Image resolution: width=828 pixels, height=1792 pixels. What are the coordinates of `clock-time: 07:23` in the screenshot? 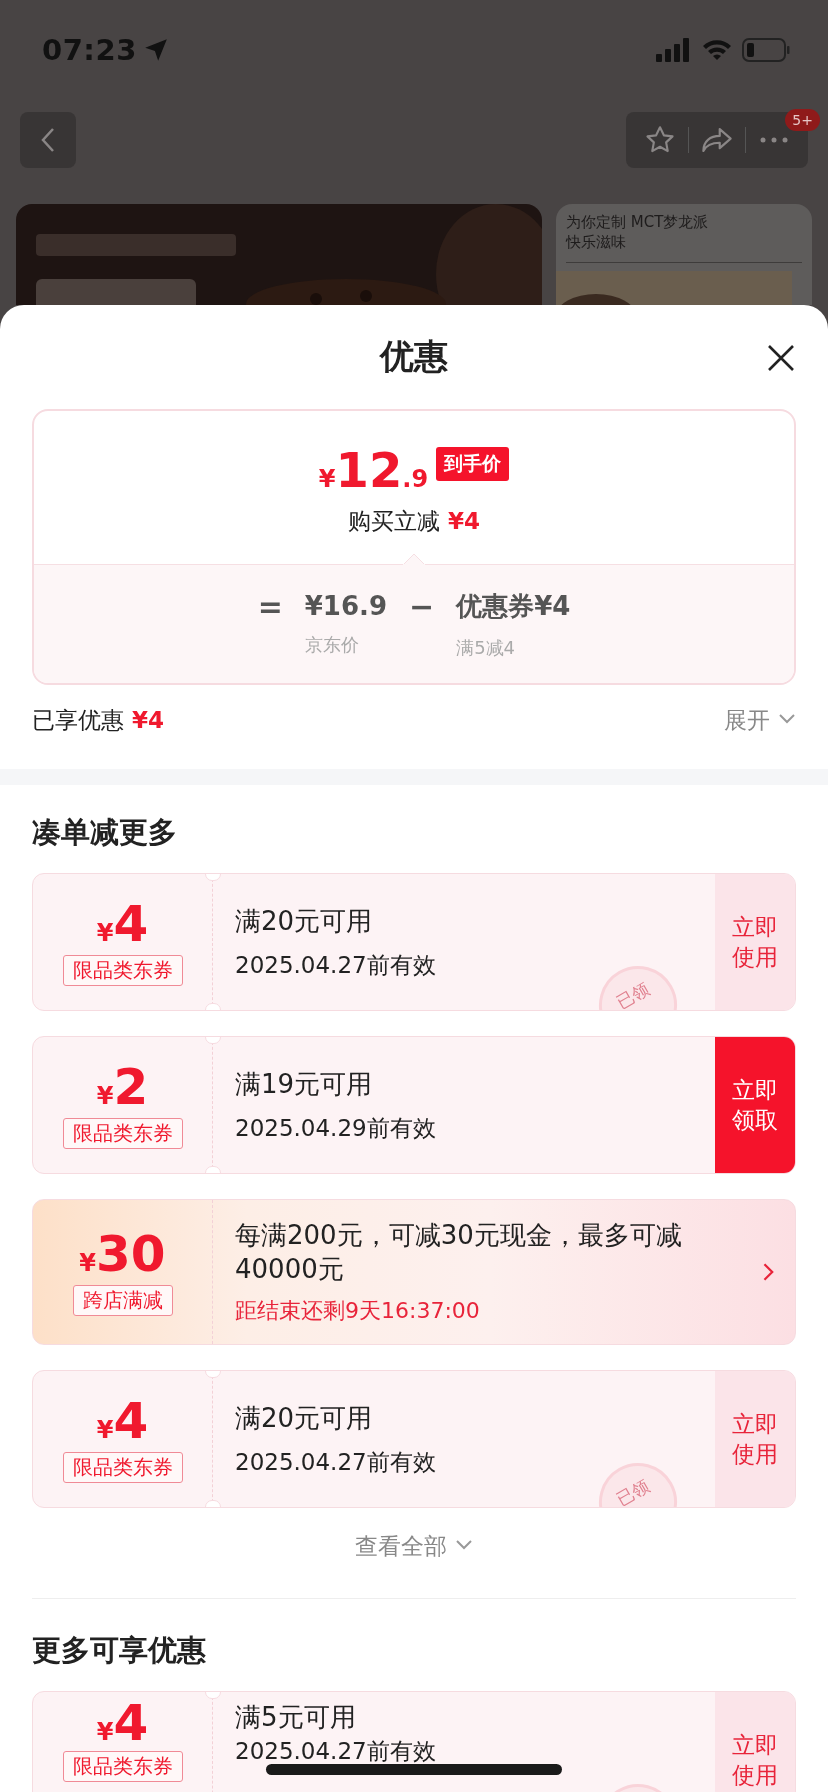 It's located at (89, 50).